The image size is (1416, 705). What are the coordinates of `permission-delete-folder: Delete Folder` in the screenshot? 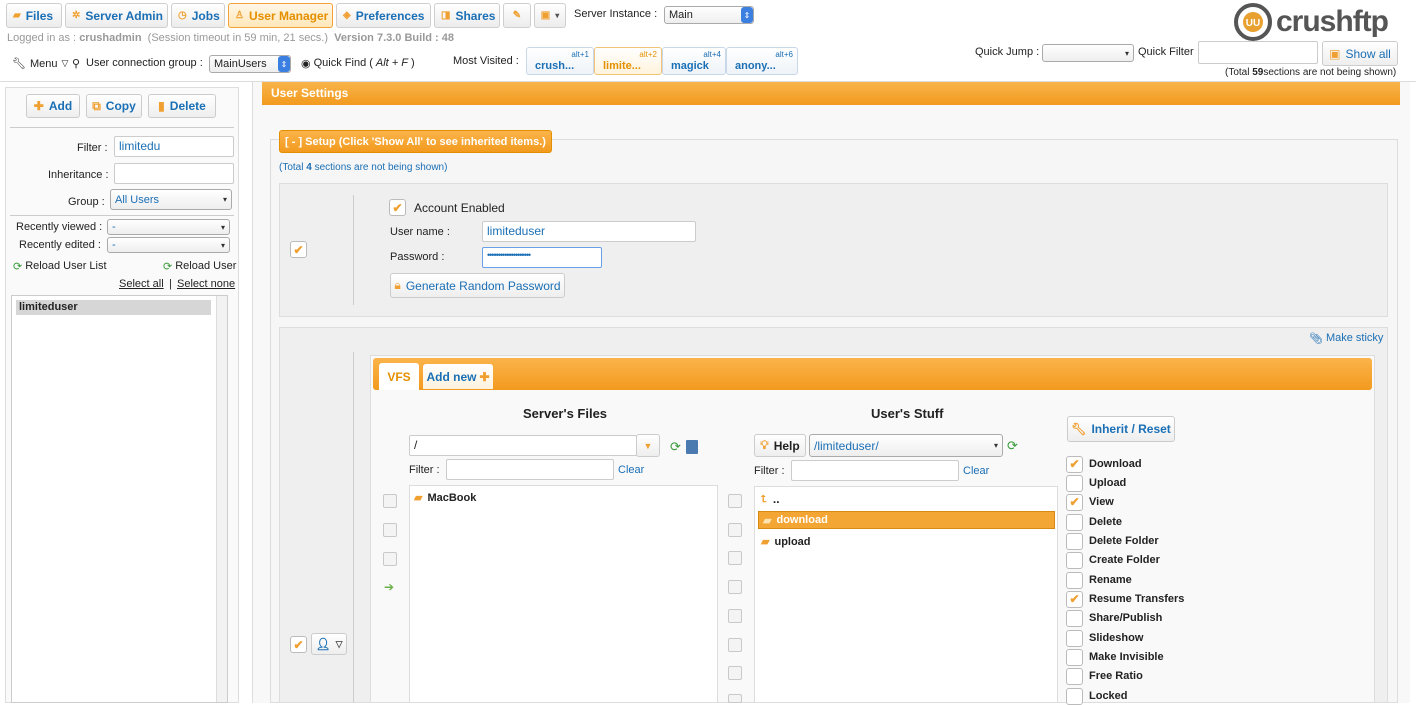 It's located at (1112, 541).